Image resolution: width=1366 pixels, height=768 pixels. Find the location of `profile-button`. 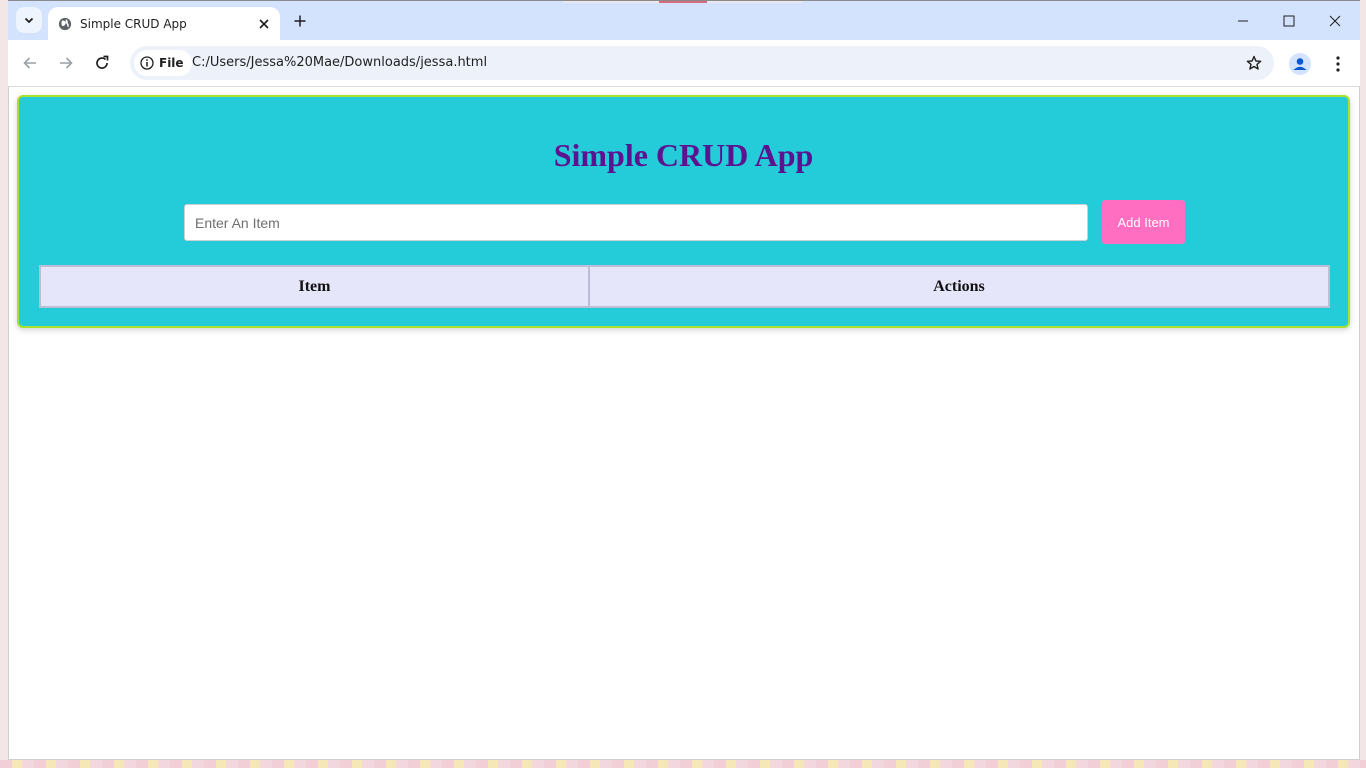

profile-button is located at coordinates (1300, 64).